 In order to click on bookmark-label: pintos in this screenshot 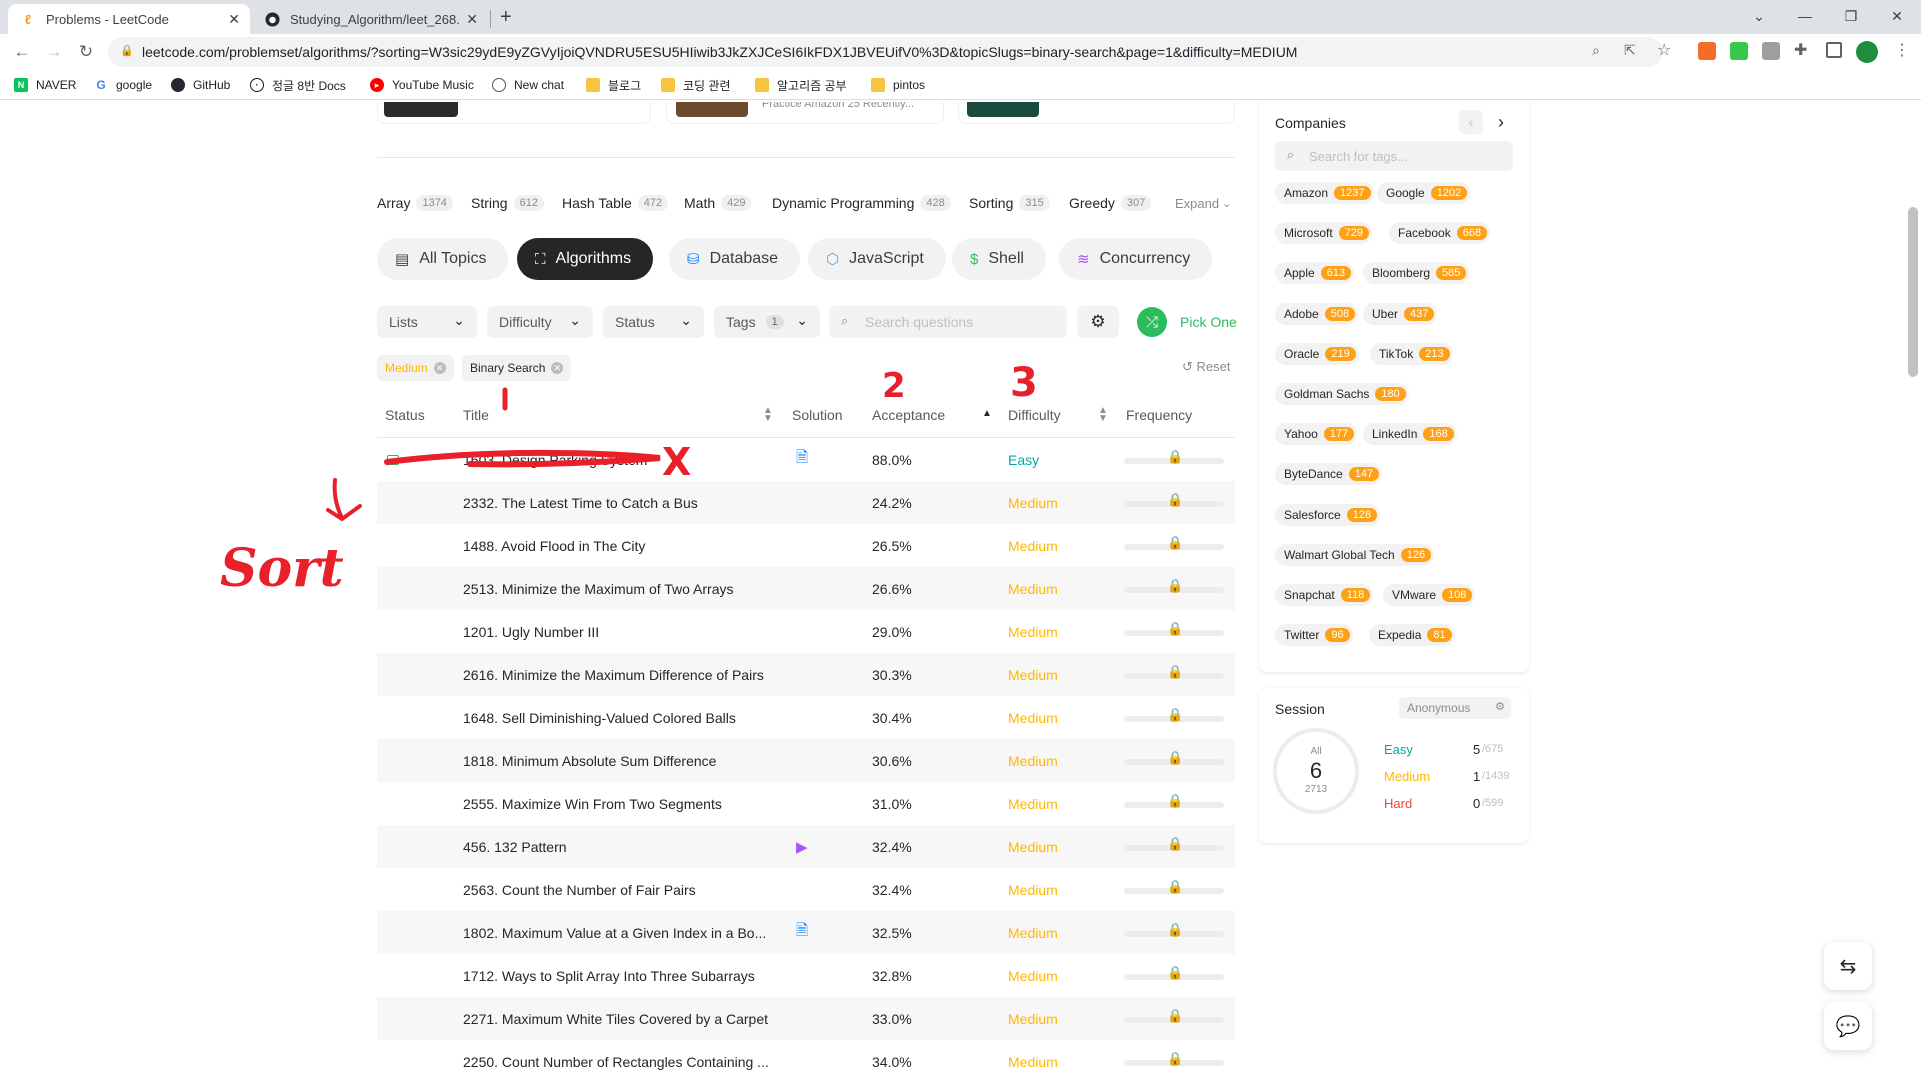, I will do `click(909, 85)`.